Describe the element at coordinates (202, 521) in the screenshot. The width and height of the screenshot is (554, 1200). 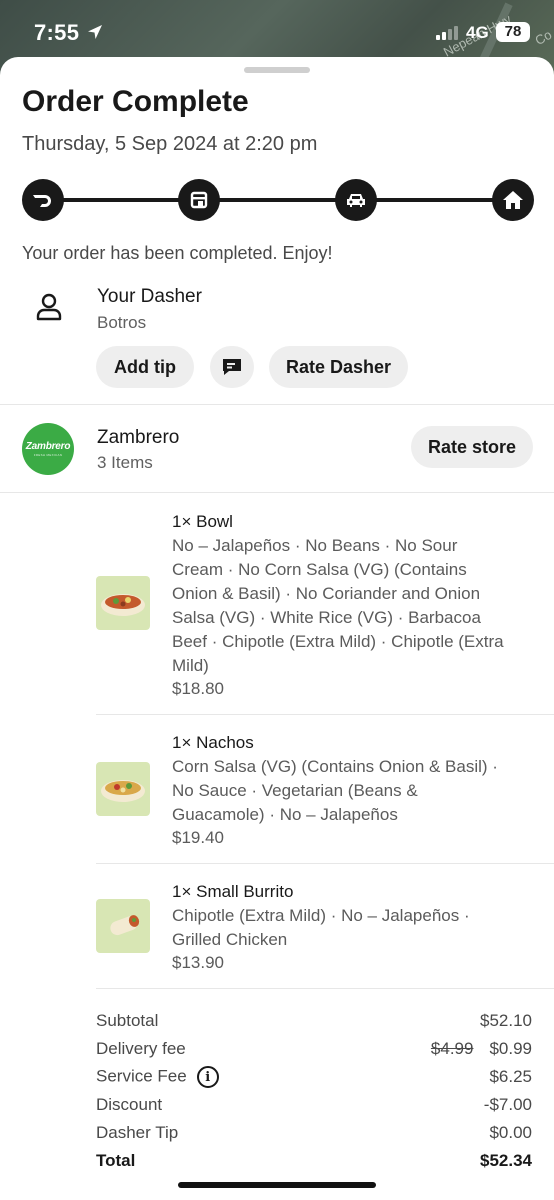
I see `item-name: 1× Bowl` at that location.